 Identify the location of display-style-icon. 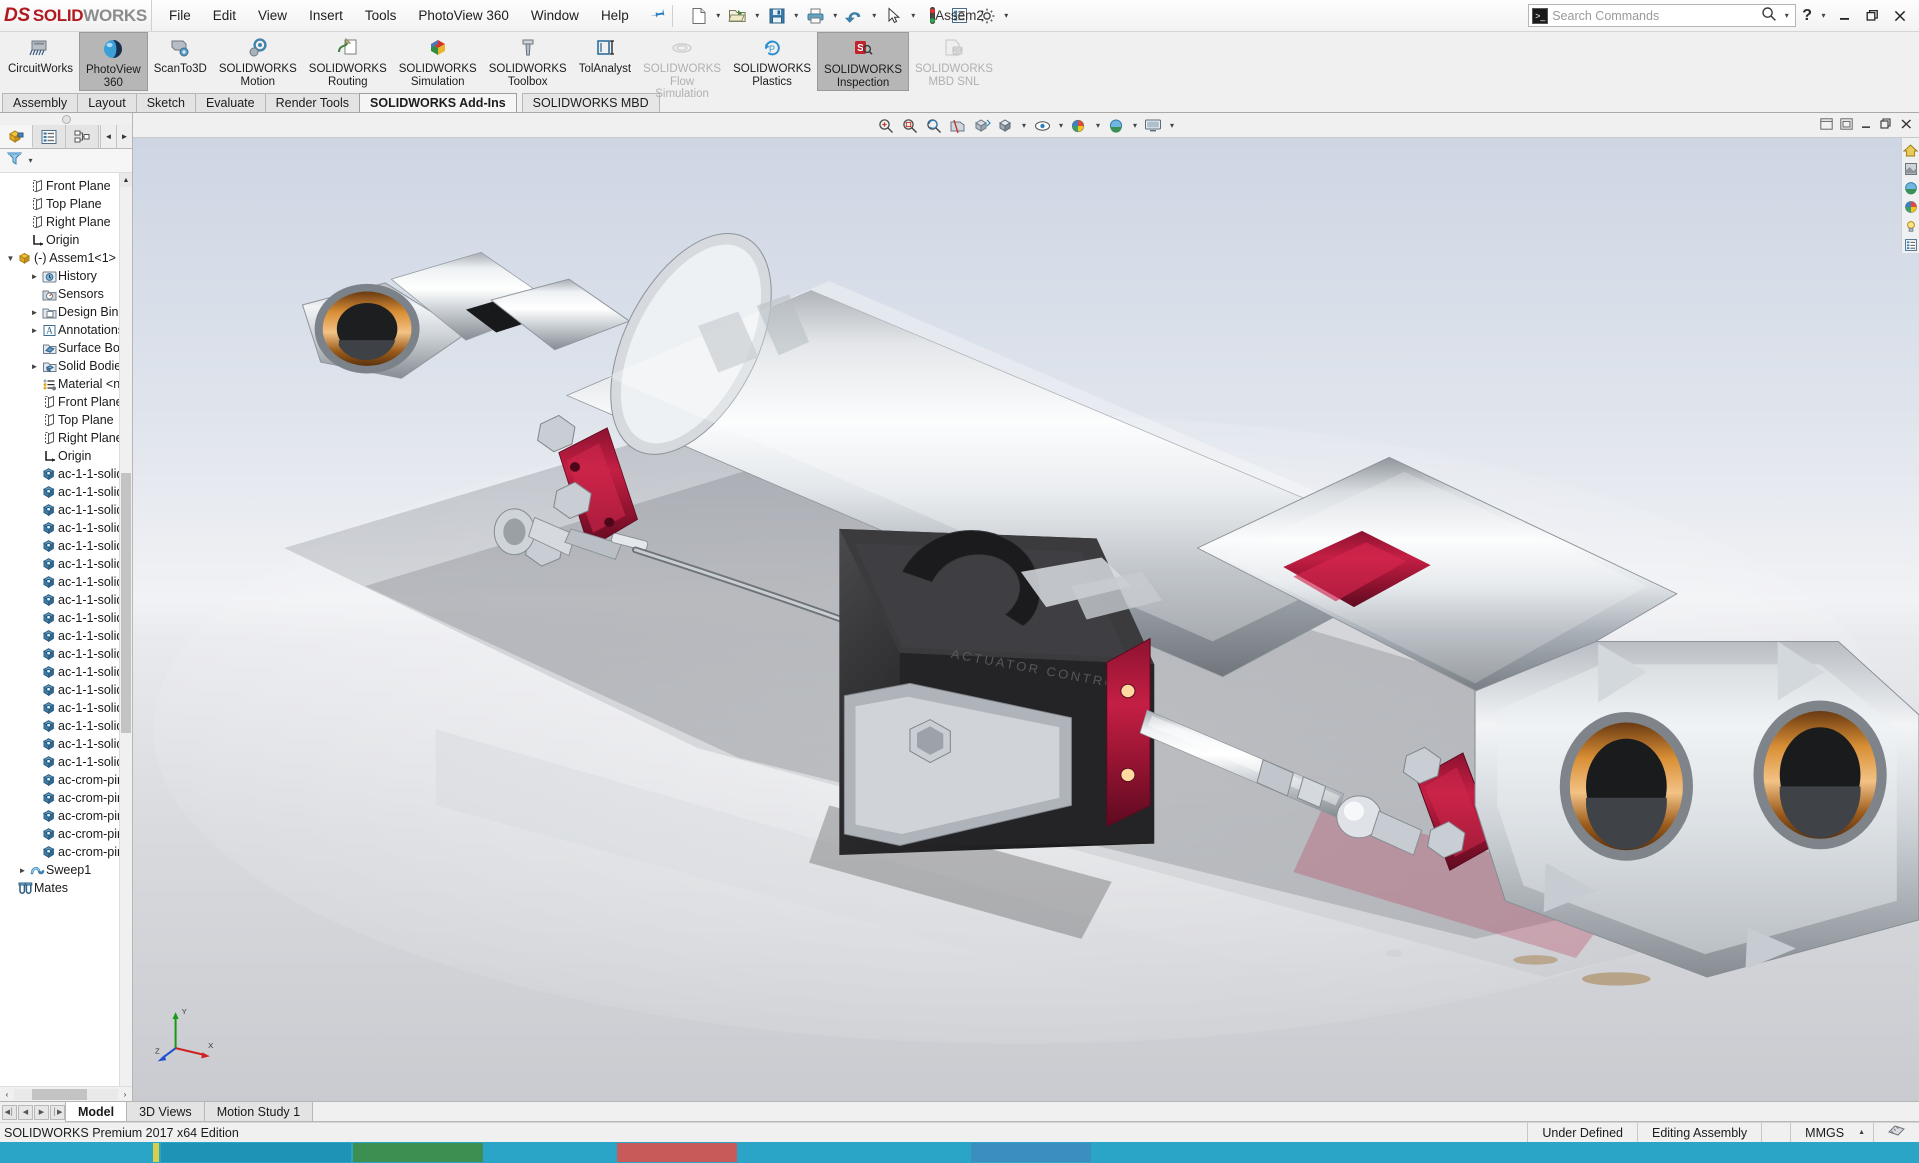
(1006, 125).